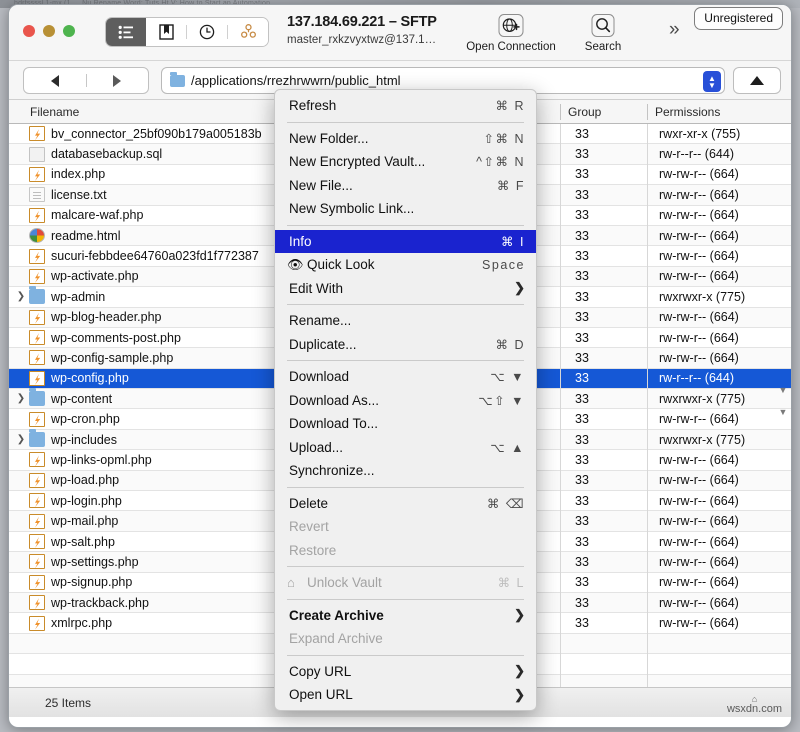  I want to click on menu-item-shortcut: ⌘ F, so click(510, 185).